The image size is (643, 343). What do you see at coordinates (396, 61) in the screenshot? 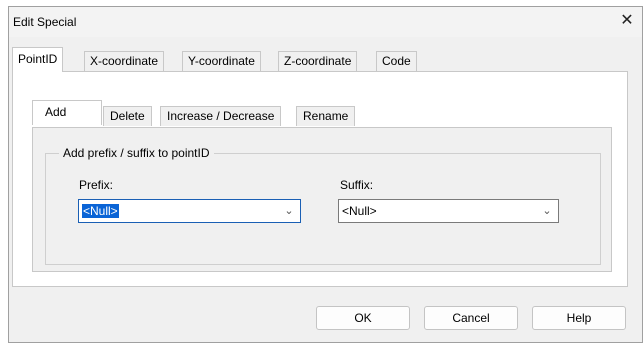
I see `tab-code: Code` at bounding box center [396, 61].